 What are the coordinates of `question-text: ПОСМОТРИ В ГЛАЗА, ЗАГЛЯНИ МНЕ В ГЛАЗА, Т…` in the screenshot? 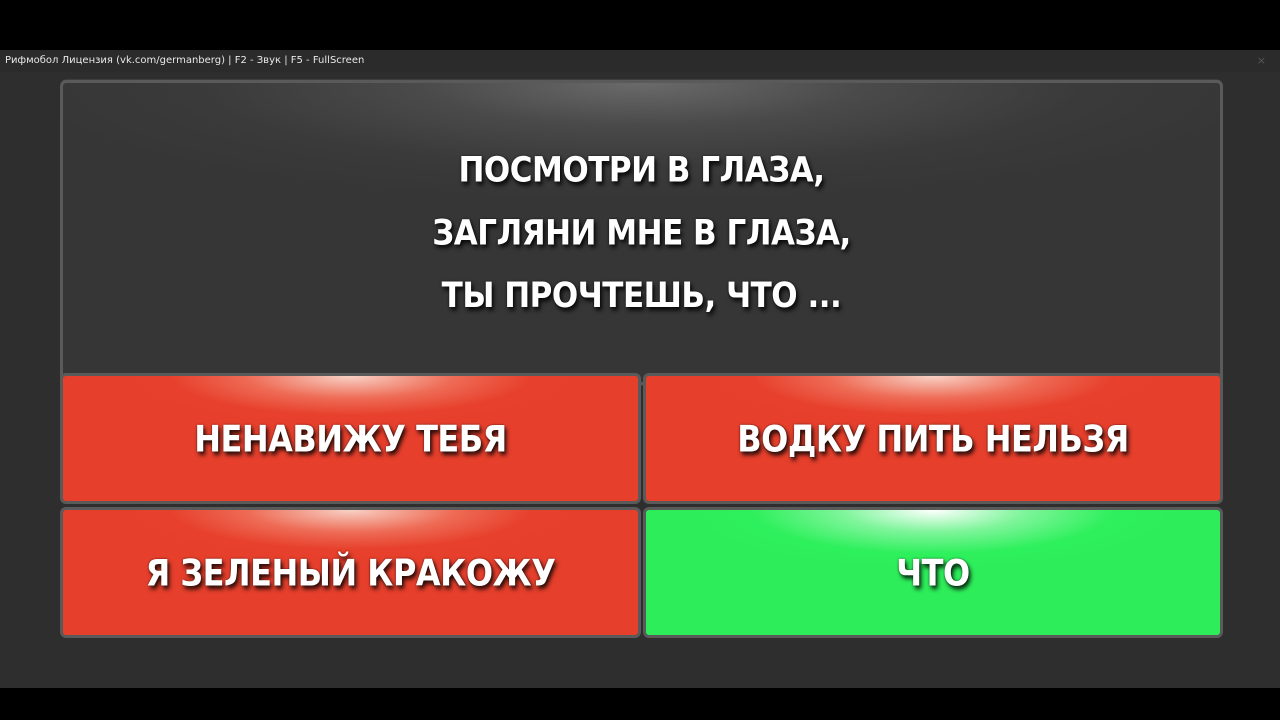 It's located at (641, 232).